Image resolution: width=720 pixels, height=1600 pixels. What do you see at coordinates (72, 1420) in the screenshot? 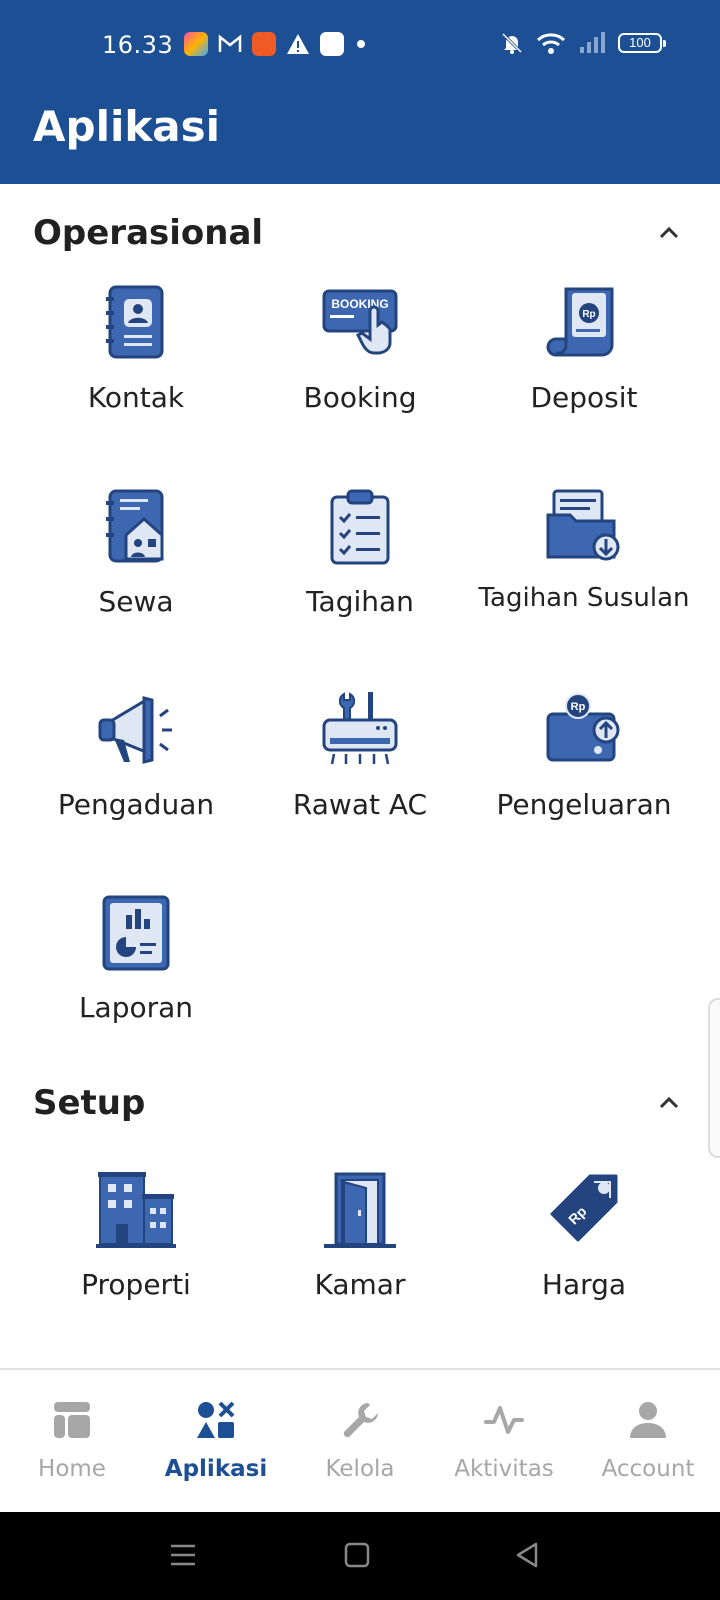
I see `home-icon` at bounding box center [72, 1420].